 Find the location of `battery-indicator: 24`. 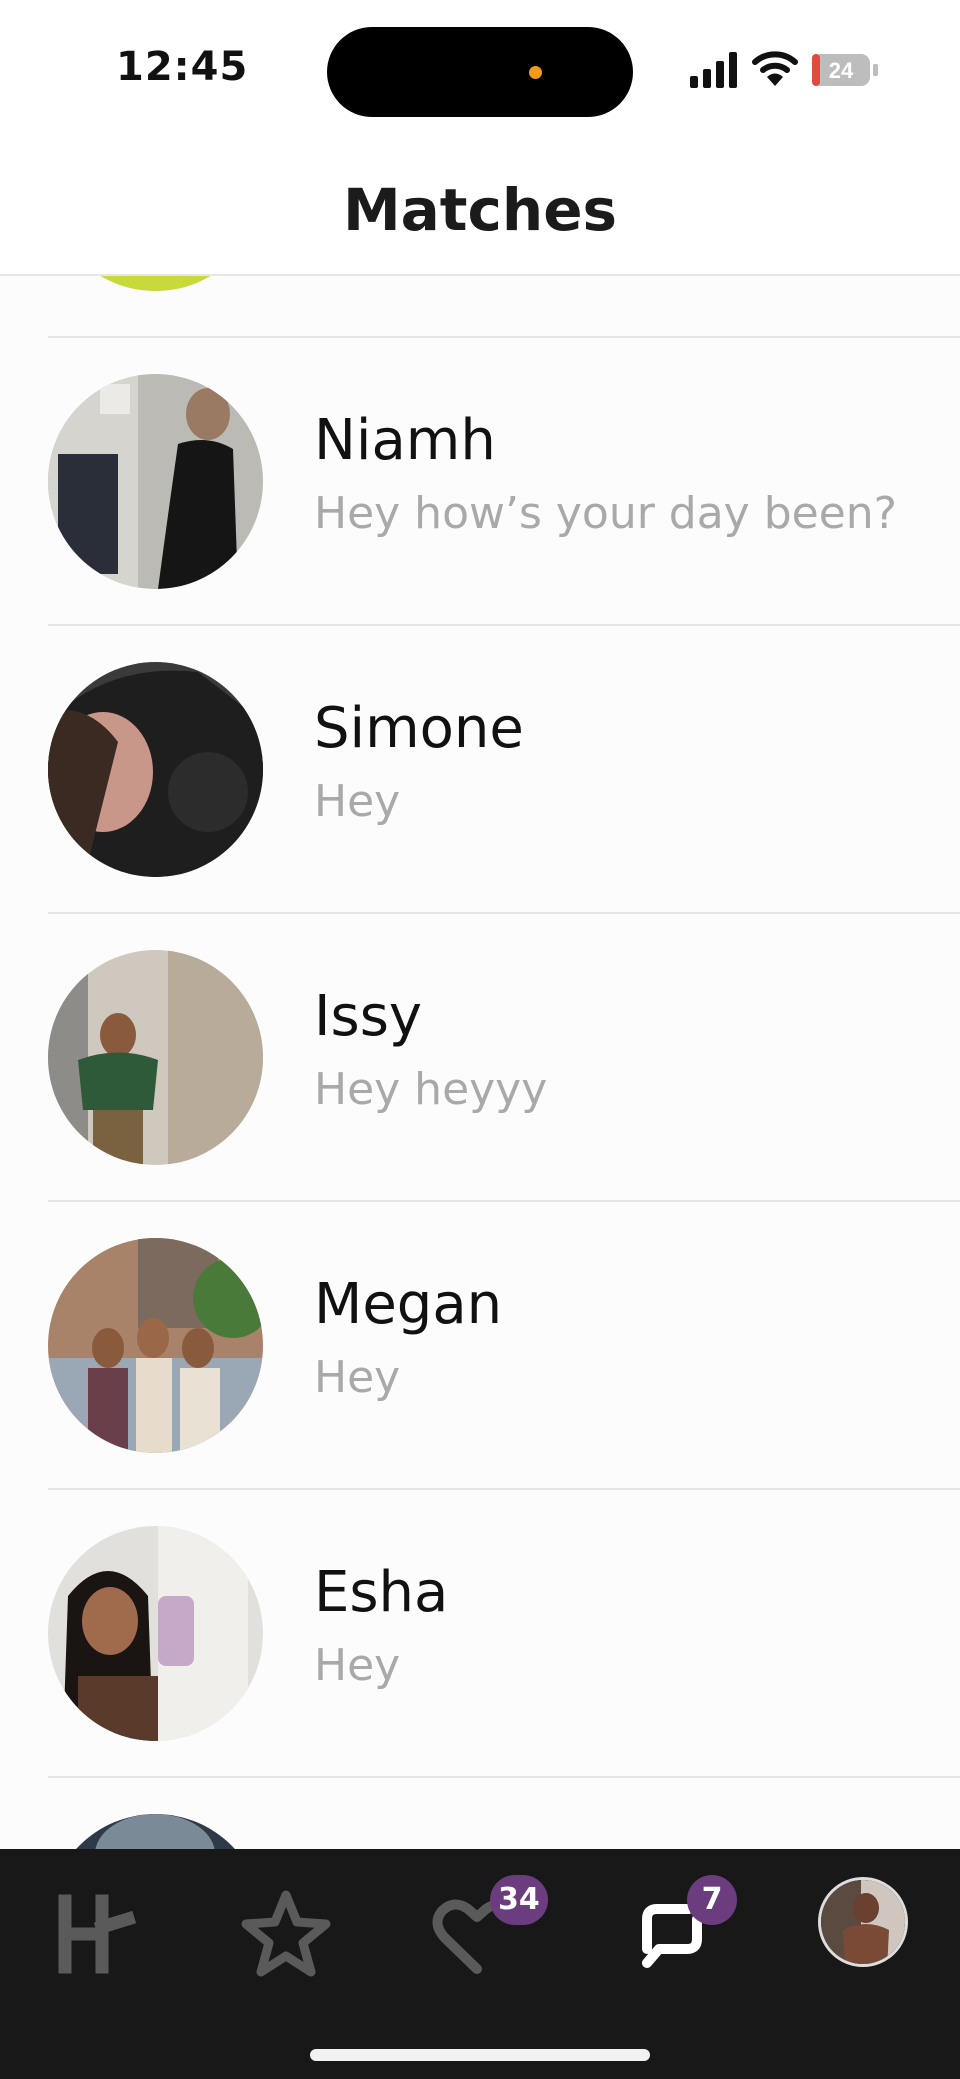

battery-indicator: 24 is located at coordinates (845, 70).